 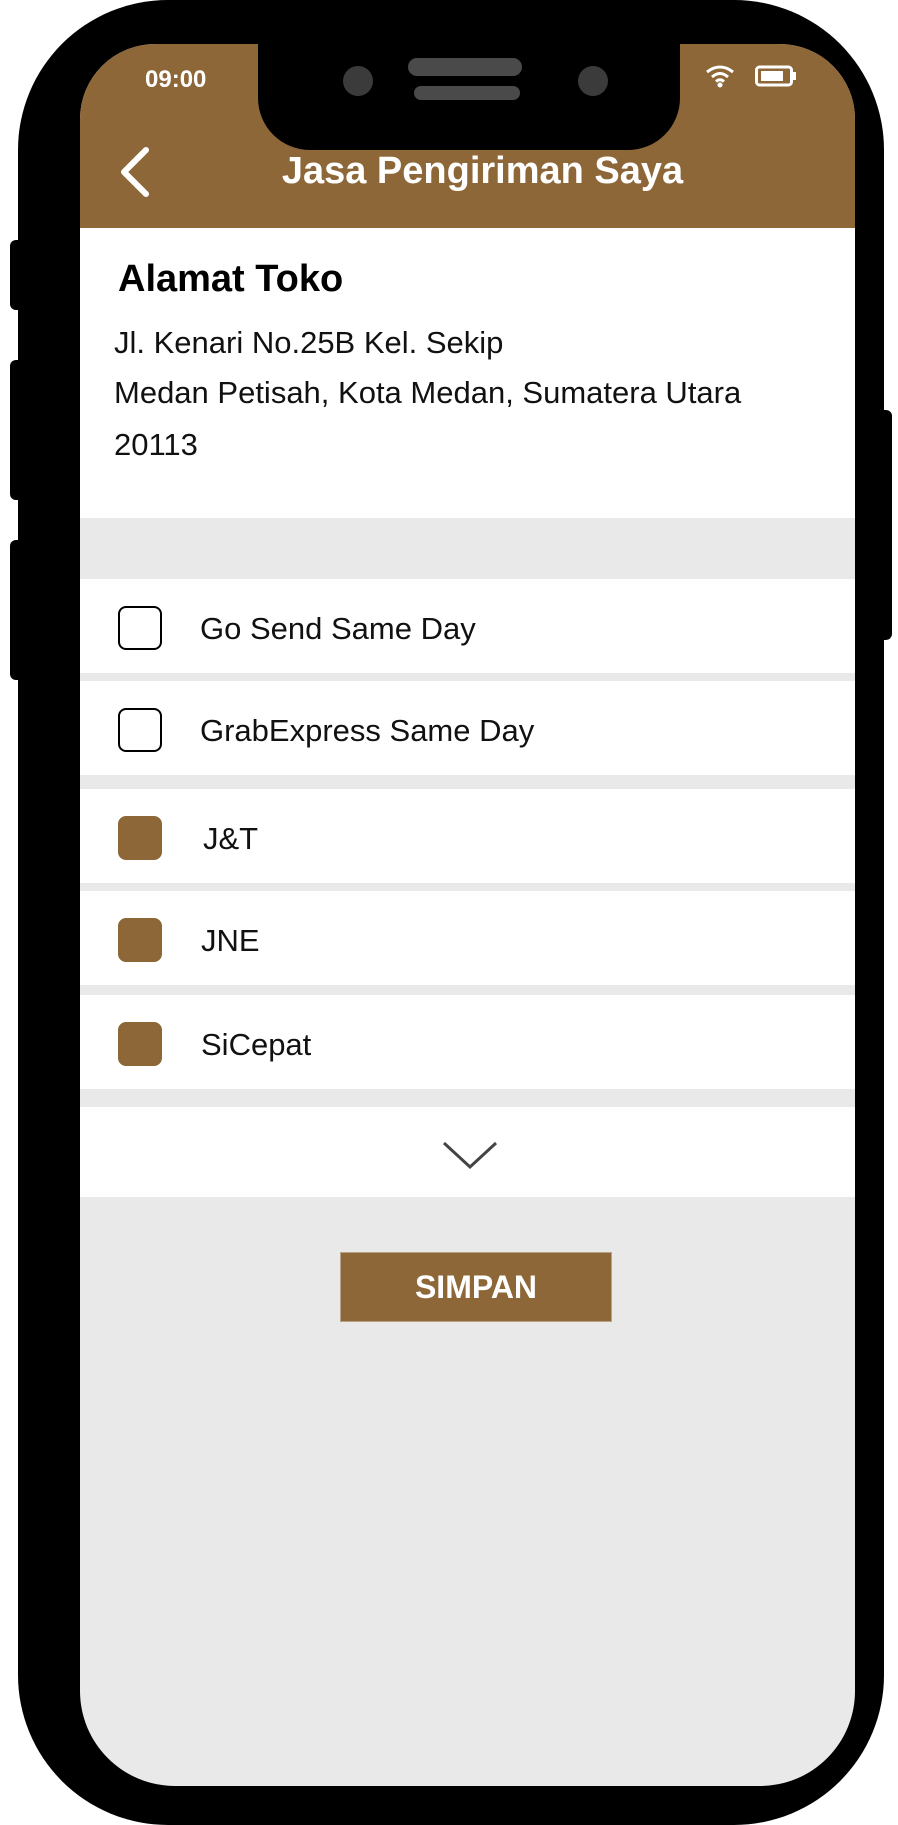 I want to click on courier-option-grabexpress: GrabExpress Same Day, so click(x=467, y=728).